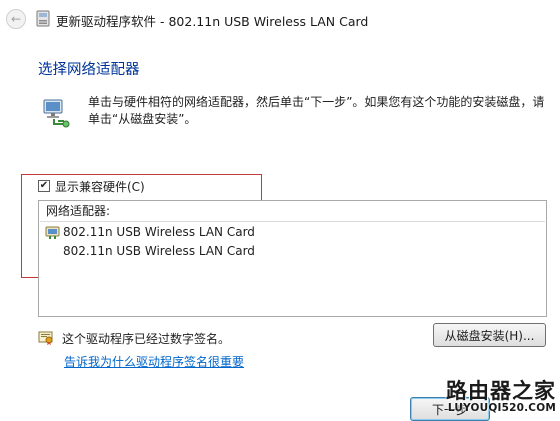 The image size is (560, 421). I want to click on signing-help-link: 告诉我为什么驱动程序签名很重要, so click(154, 361).